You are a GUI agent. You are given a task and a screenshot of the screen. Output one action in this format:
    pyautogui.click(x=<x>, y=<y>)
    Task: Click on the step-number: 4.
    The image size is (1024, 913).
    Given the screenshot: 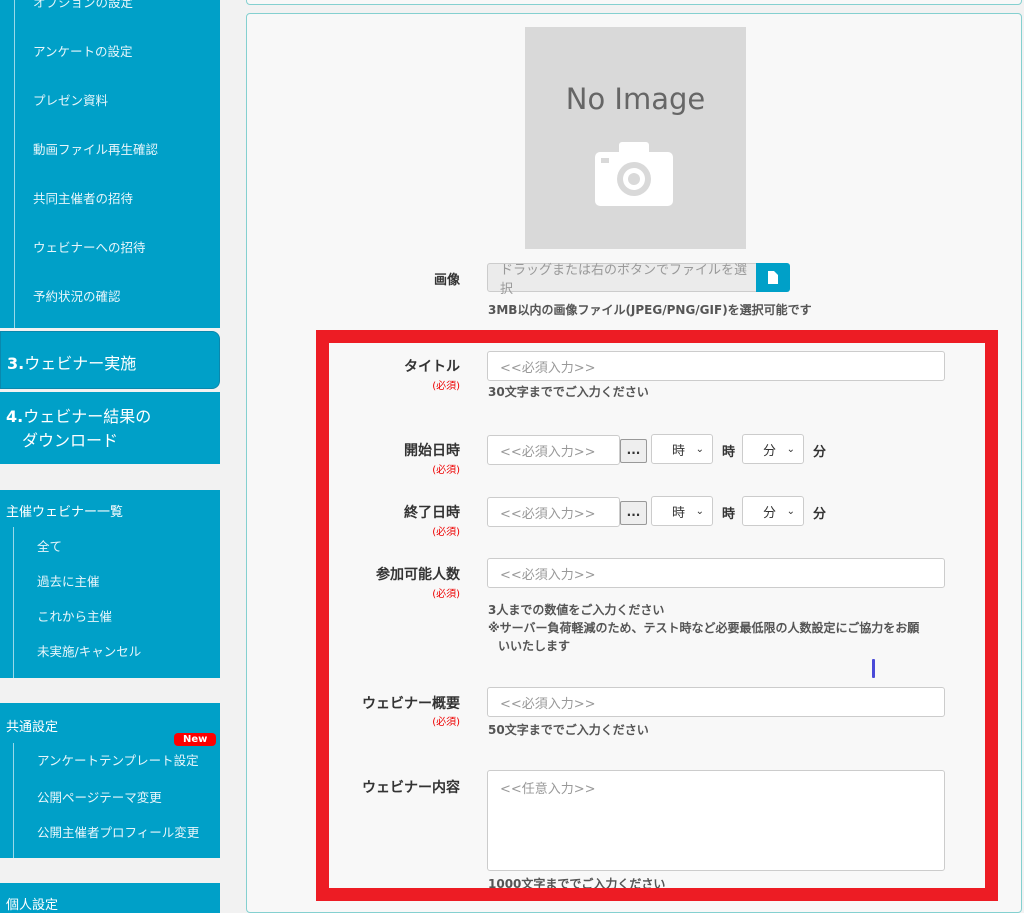 What is the action you would take?
    pyautogui.click(x=15, y=416)
    